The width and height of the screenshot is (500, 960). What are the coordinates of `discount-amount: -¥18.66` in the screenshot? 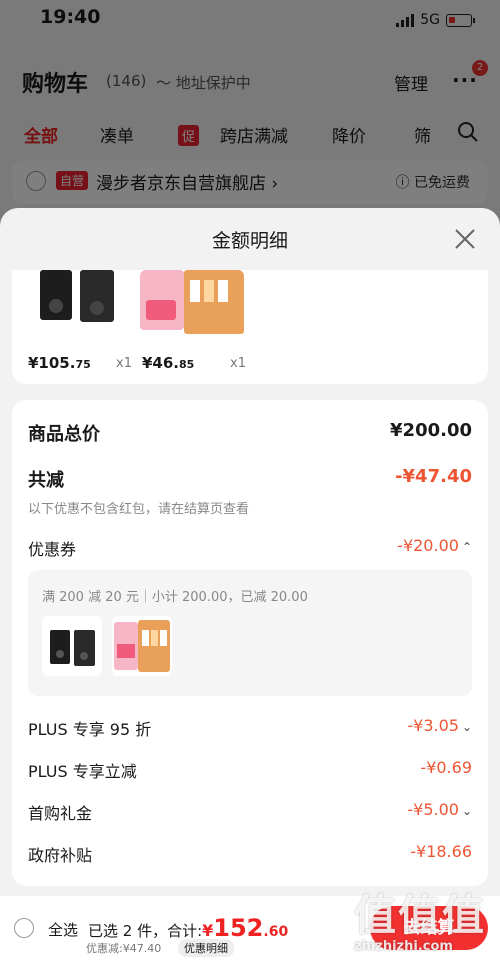 It's located at (441, 851).